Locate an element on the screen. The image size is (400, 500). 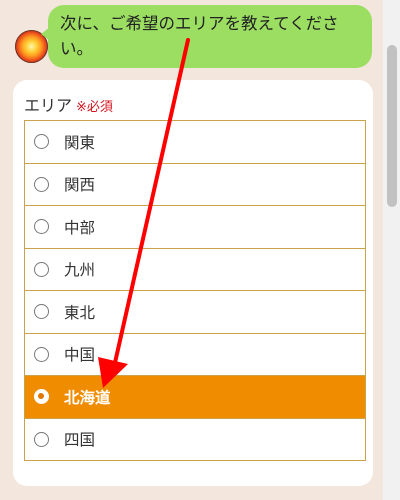
area-field-label-row: エリア ※必須 is located at coordinates (68, 104).